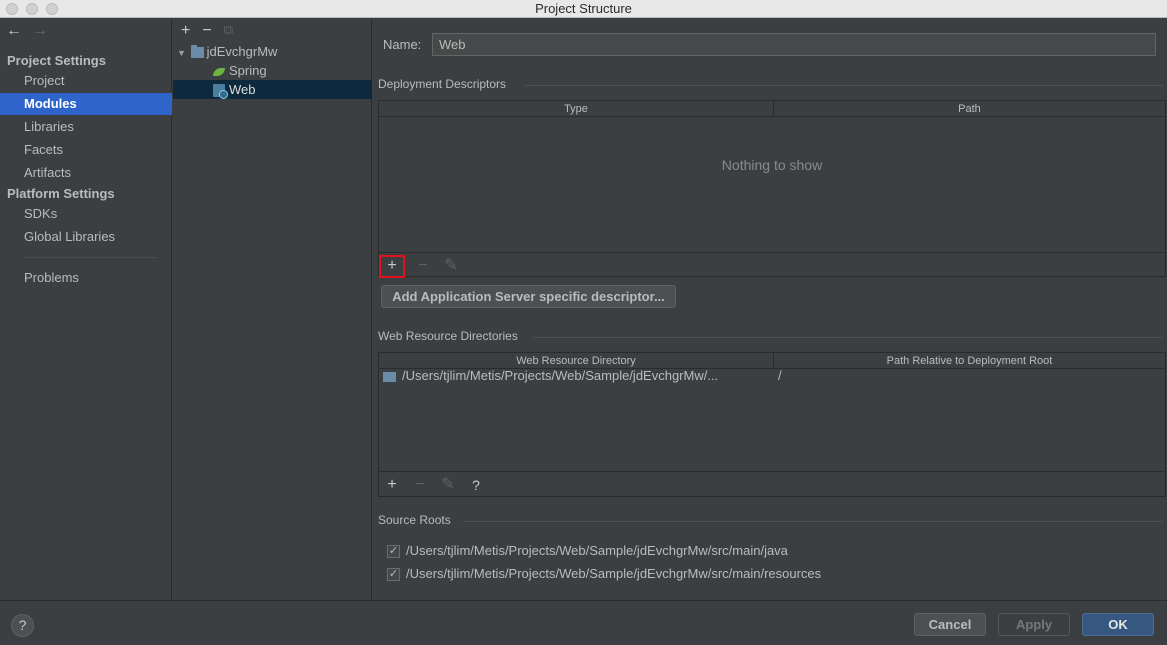  Describe the element at coordinates (248, 70) in the screenshot. I see `tree-item-label: Spring` at that location.